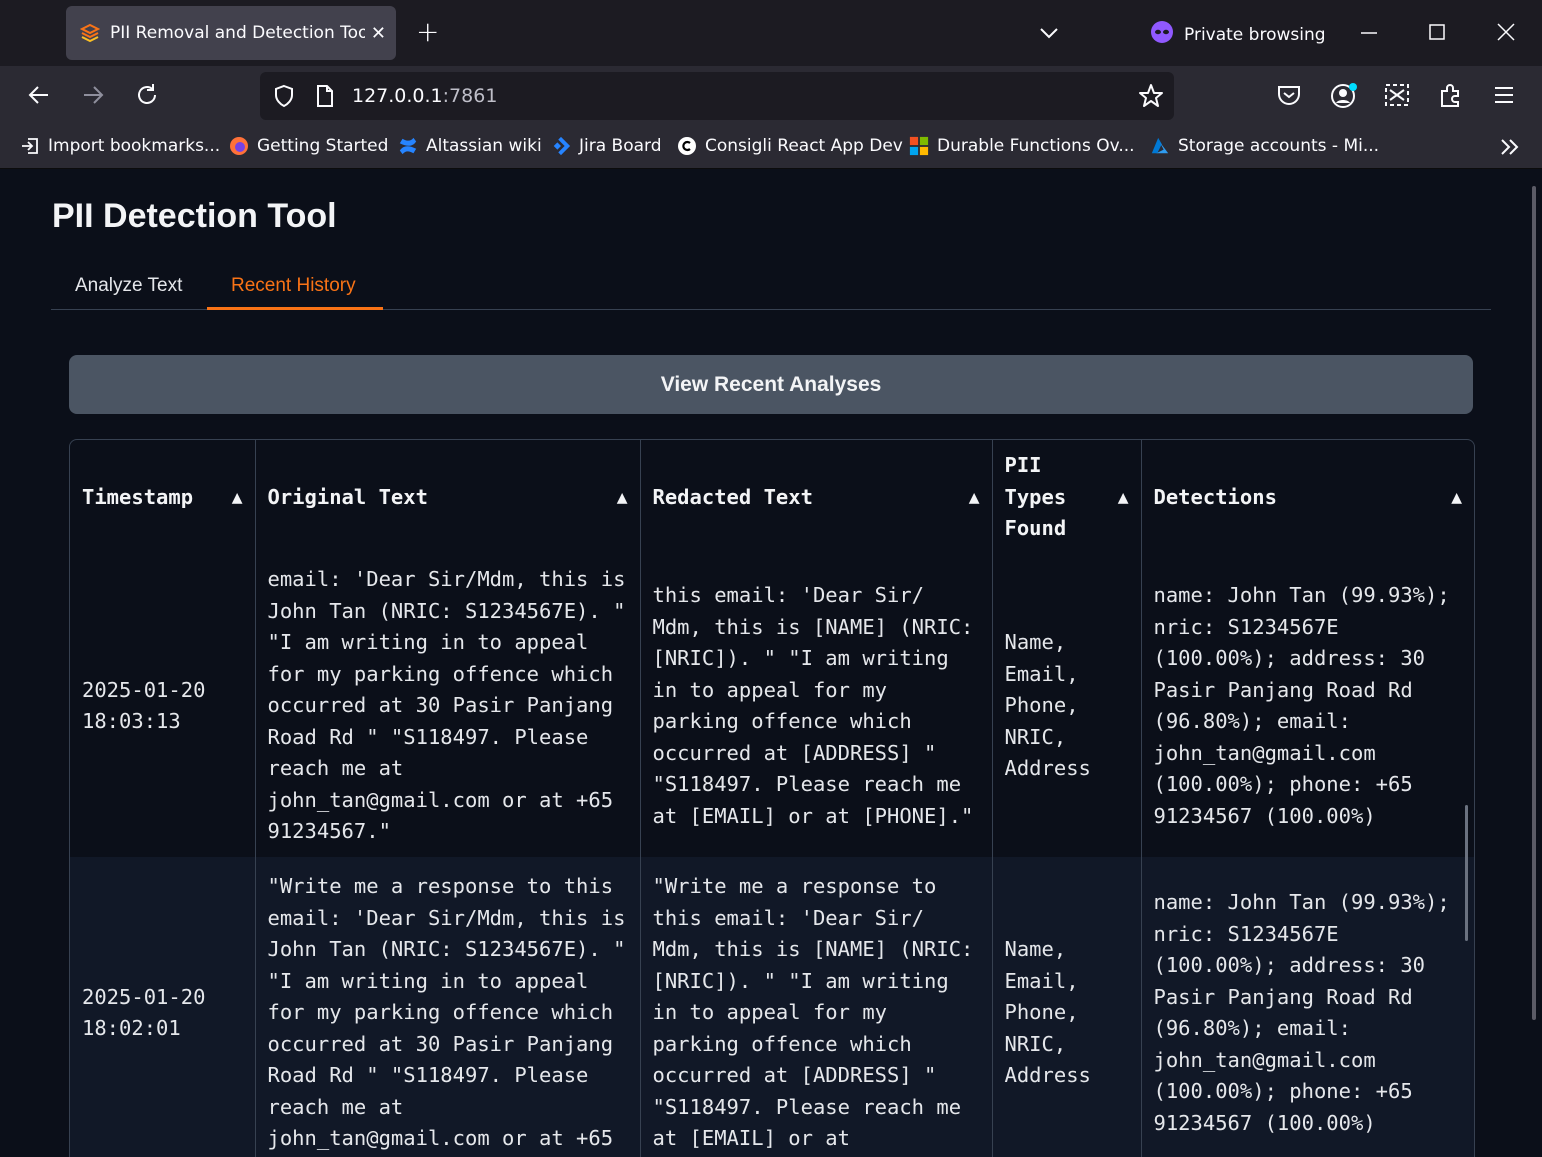 This screenshot has width=1542, height=1157. What do you see at coordinates (1369, 34) in the screenshot?
I see `minimize-icon` at bounding box center [1369, 34].